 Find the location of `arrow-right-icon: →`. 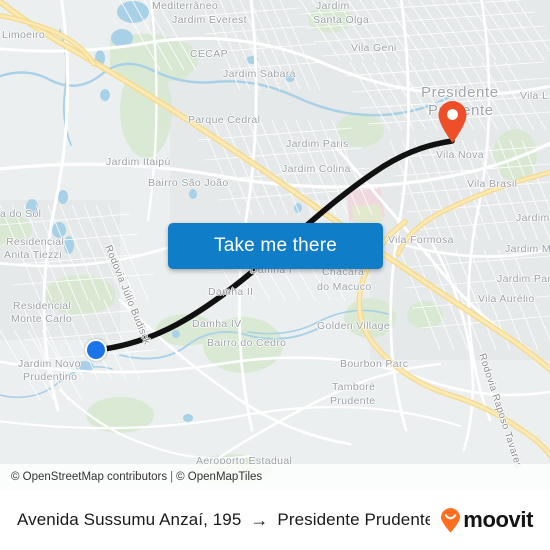

arrow-right-icon: → is located at coordinates (259, 520).